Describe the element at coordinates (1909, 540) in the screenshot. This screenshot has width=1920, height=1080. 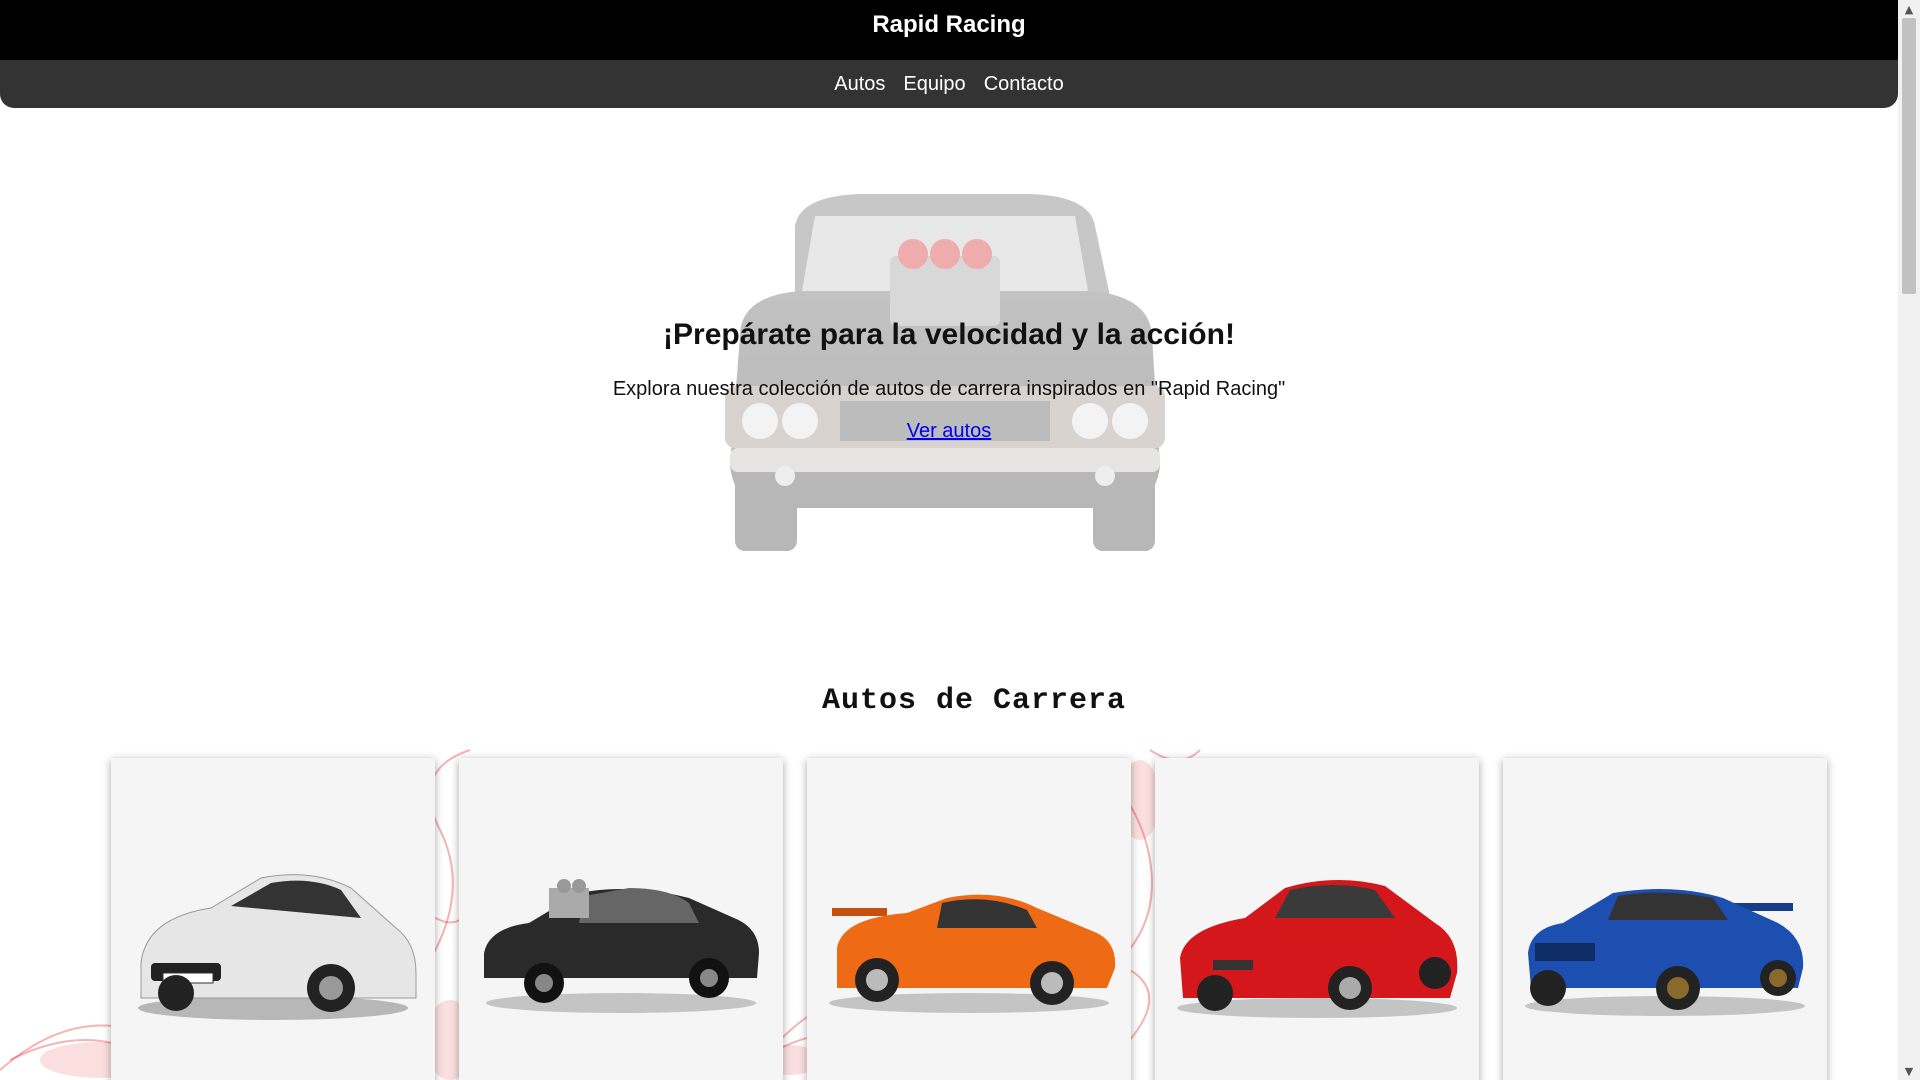
I see `vertical-scrollbar: ▲ ▼` at that location.